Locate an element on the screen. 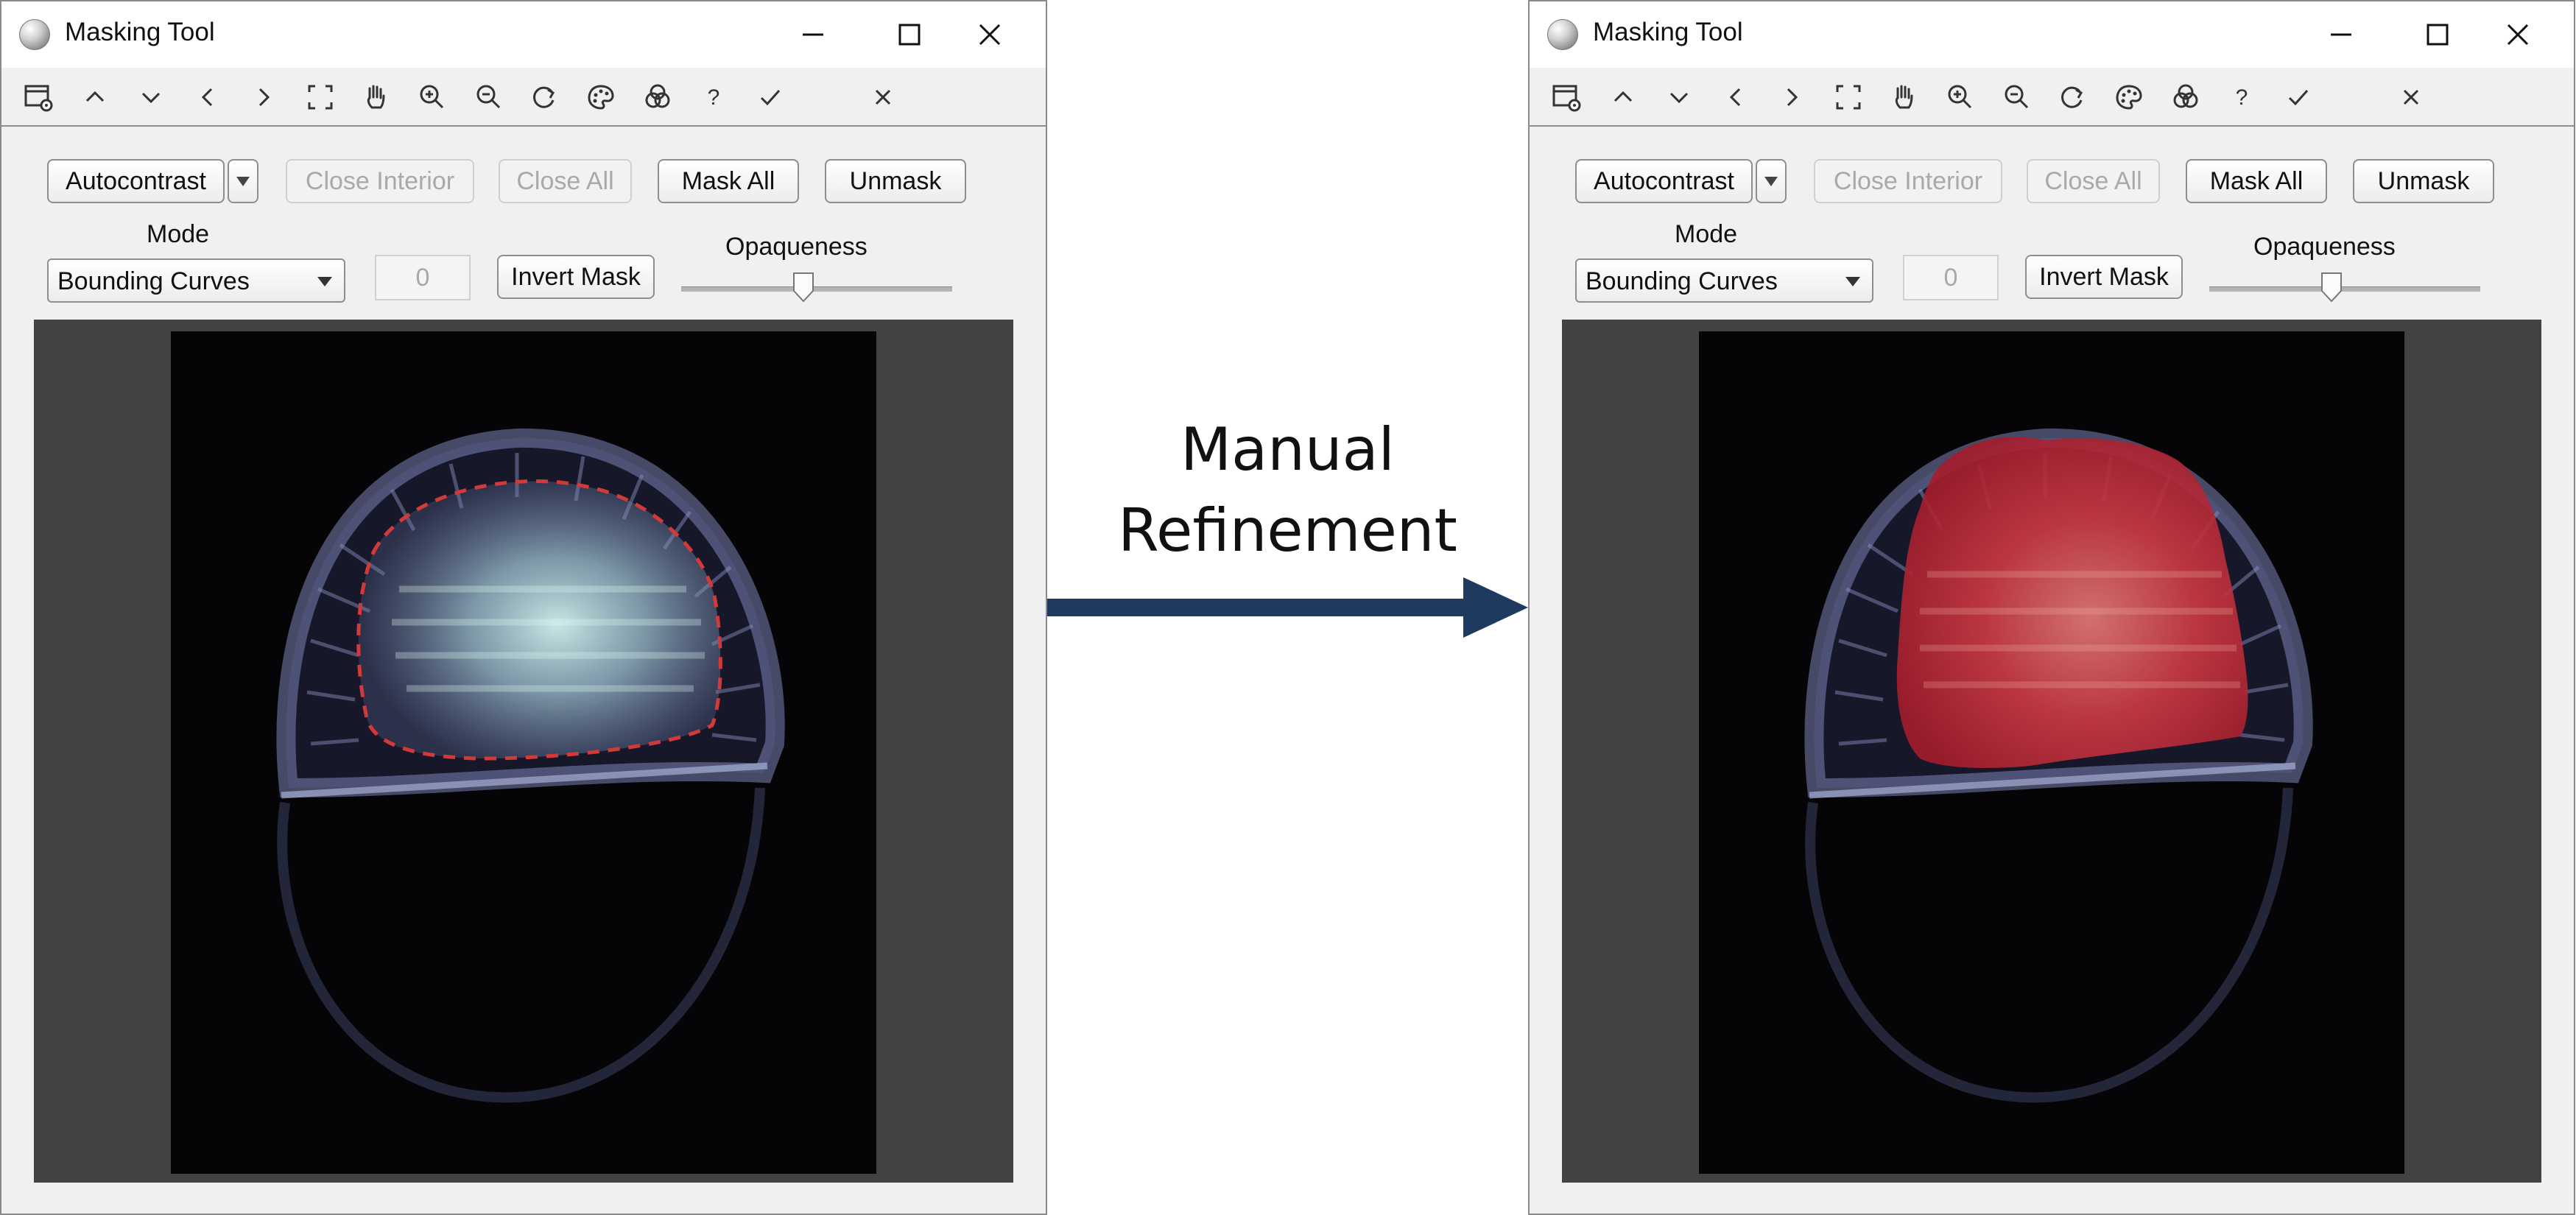 Image resolution: width=2576 pixels, height=1215 pixels. mask-region is located at coordinates (2072, 602).